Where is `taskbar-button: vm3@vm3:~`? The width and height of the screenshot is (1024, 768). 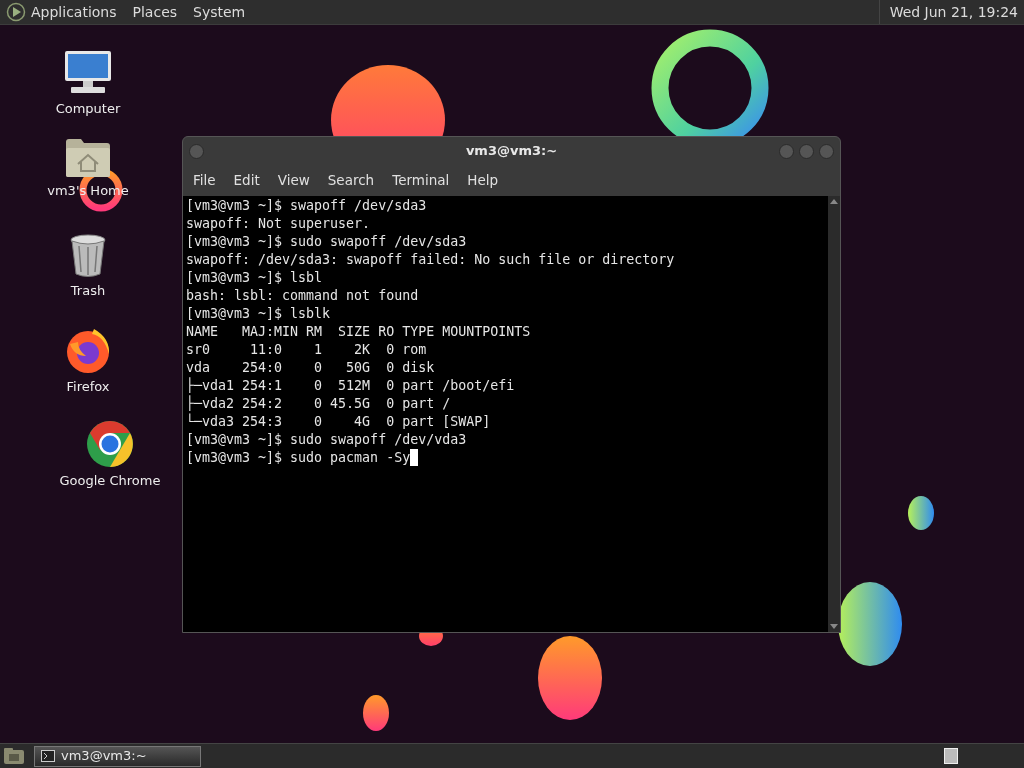 taskbar-button: vm3@vm3:~ is located at coordinates (117, 756).